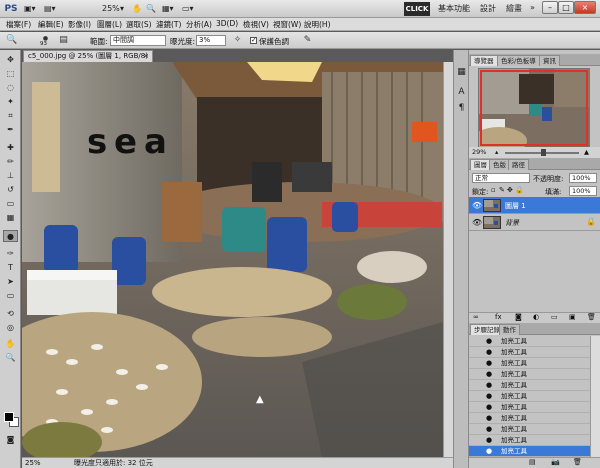 The image size is (600, 468). What do you see at coordinates (595, 396) in the screenshot?
I see `history-scrollbar` at bounding box center [595, 396].